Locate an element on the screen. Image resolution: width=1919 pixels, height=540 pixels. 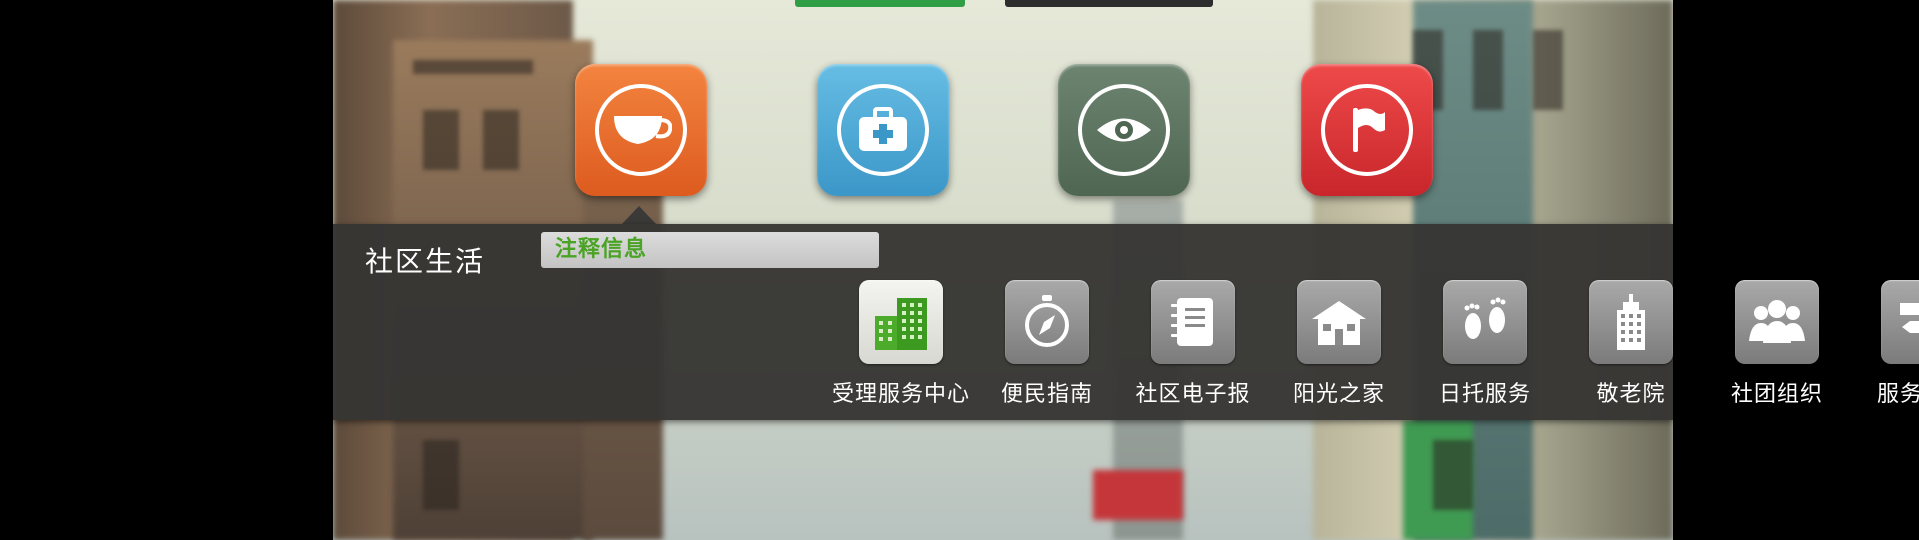
flag-icon is located at coordinates (1367, 130).